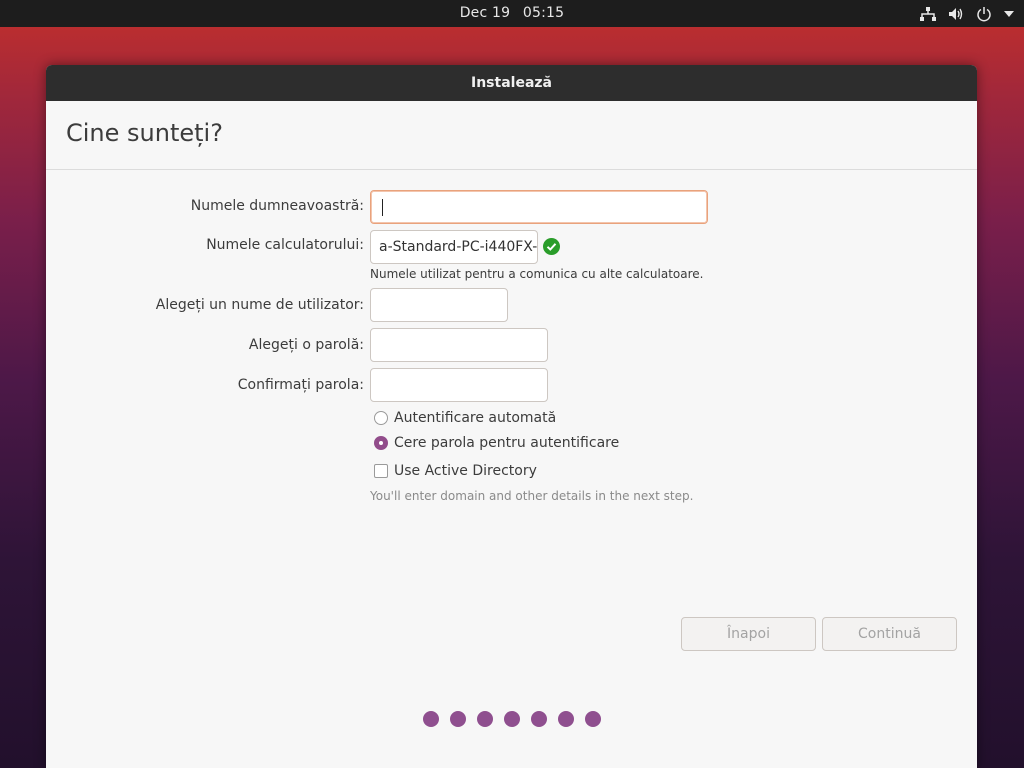 Image resolution: width=1024 pixels, height=768 pixels. Describe the element at coordinates (454, 247) in the screenshot. I see `computer-name-input: a-Standard-PC-i440FX-` at that location.